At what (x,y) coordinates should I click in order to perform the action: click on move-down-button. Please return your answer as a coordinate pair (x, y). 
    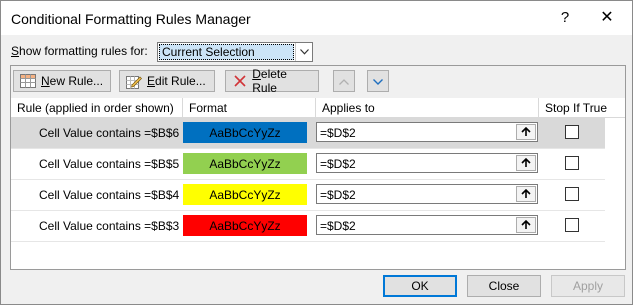
    Looking at the image, I should click on (378, 81).